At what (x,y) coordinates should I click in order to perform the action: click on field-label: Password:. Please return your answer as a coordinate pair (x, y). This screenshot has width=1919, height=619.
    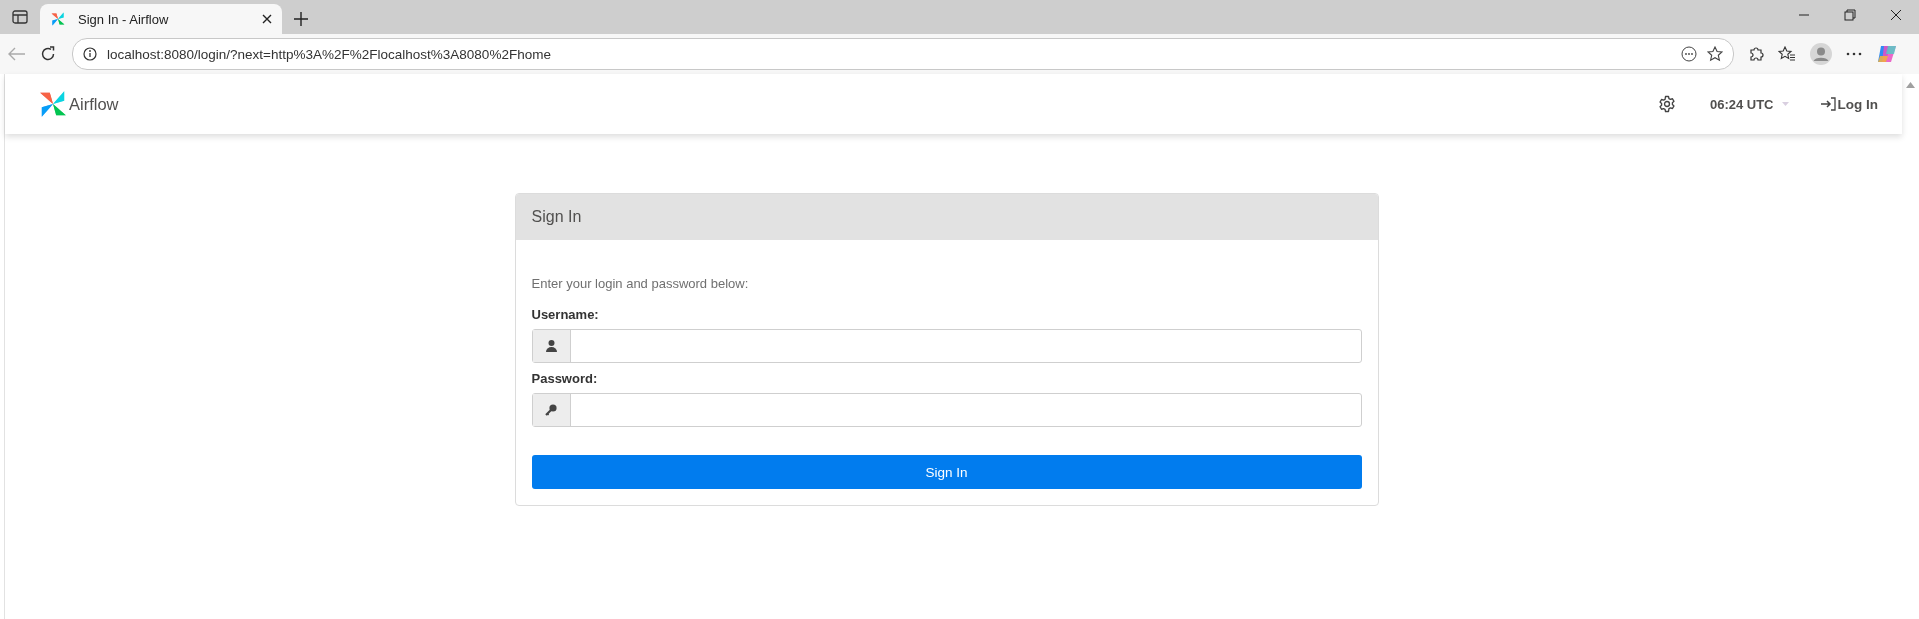
    Looking at the image, I should click on (565, 378).